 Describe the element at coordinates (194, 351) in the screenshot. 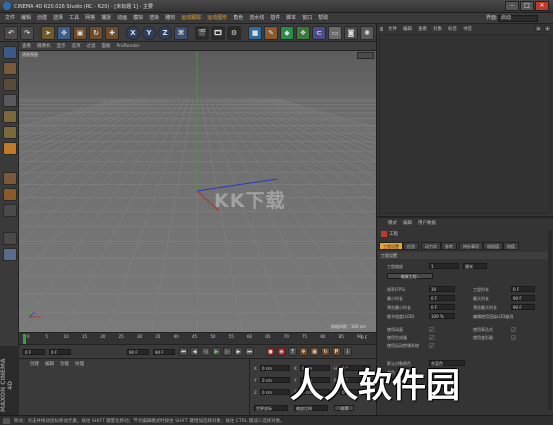

I see `prev-key-icon: ◀` at that location.